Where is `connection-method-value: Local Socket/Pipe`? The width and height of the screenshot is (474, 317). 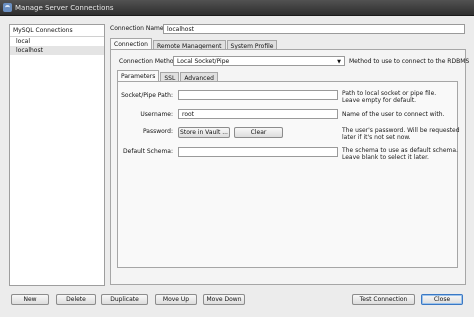 connection-method-value: Local Socket/Pipe is located at coordinates (203, 61).